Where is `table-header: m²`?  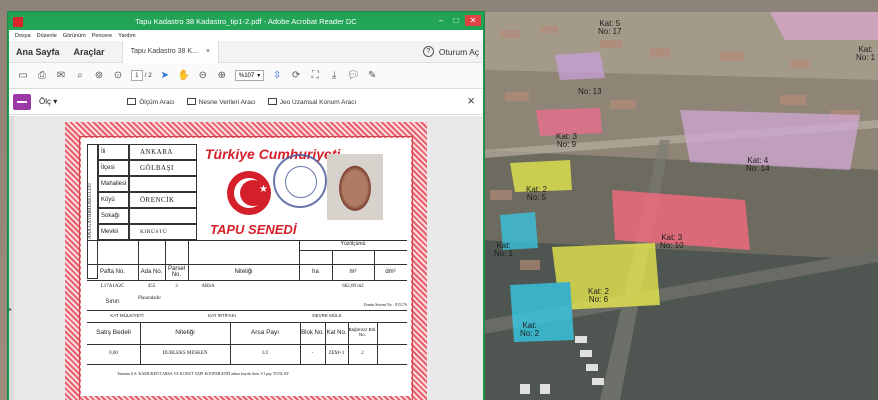 table-header: m² is located at coordinates (353, 271).